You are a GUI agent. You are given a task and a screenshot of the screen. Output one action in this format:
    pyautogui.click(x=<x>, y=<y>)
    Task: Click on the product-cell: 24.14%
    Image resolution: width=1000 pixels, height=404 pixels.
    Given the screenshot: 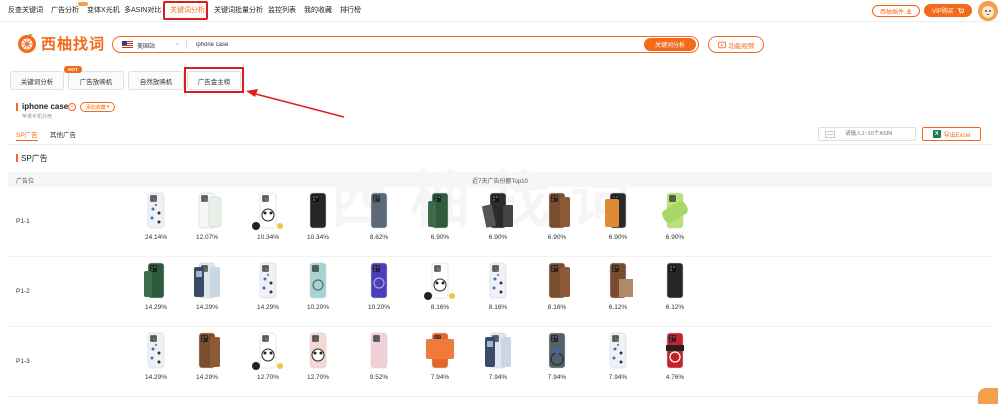 What is the action you would take?
    pyautogui.click(x=156, y=216)
    